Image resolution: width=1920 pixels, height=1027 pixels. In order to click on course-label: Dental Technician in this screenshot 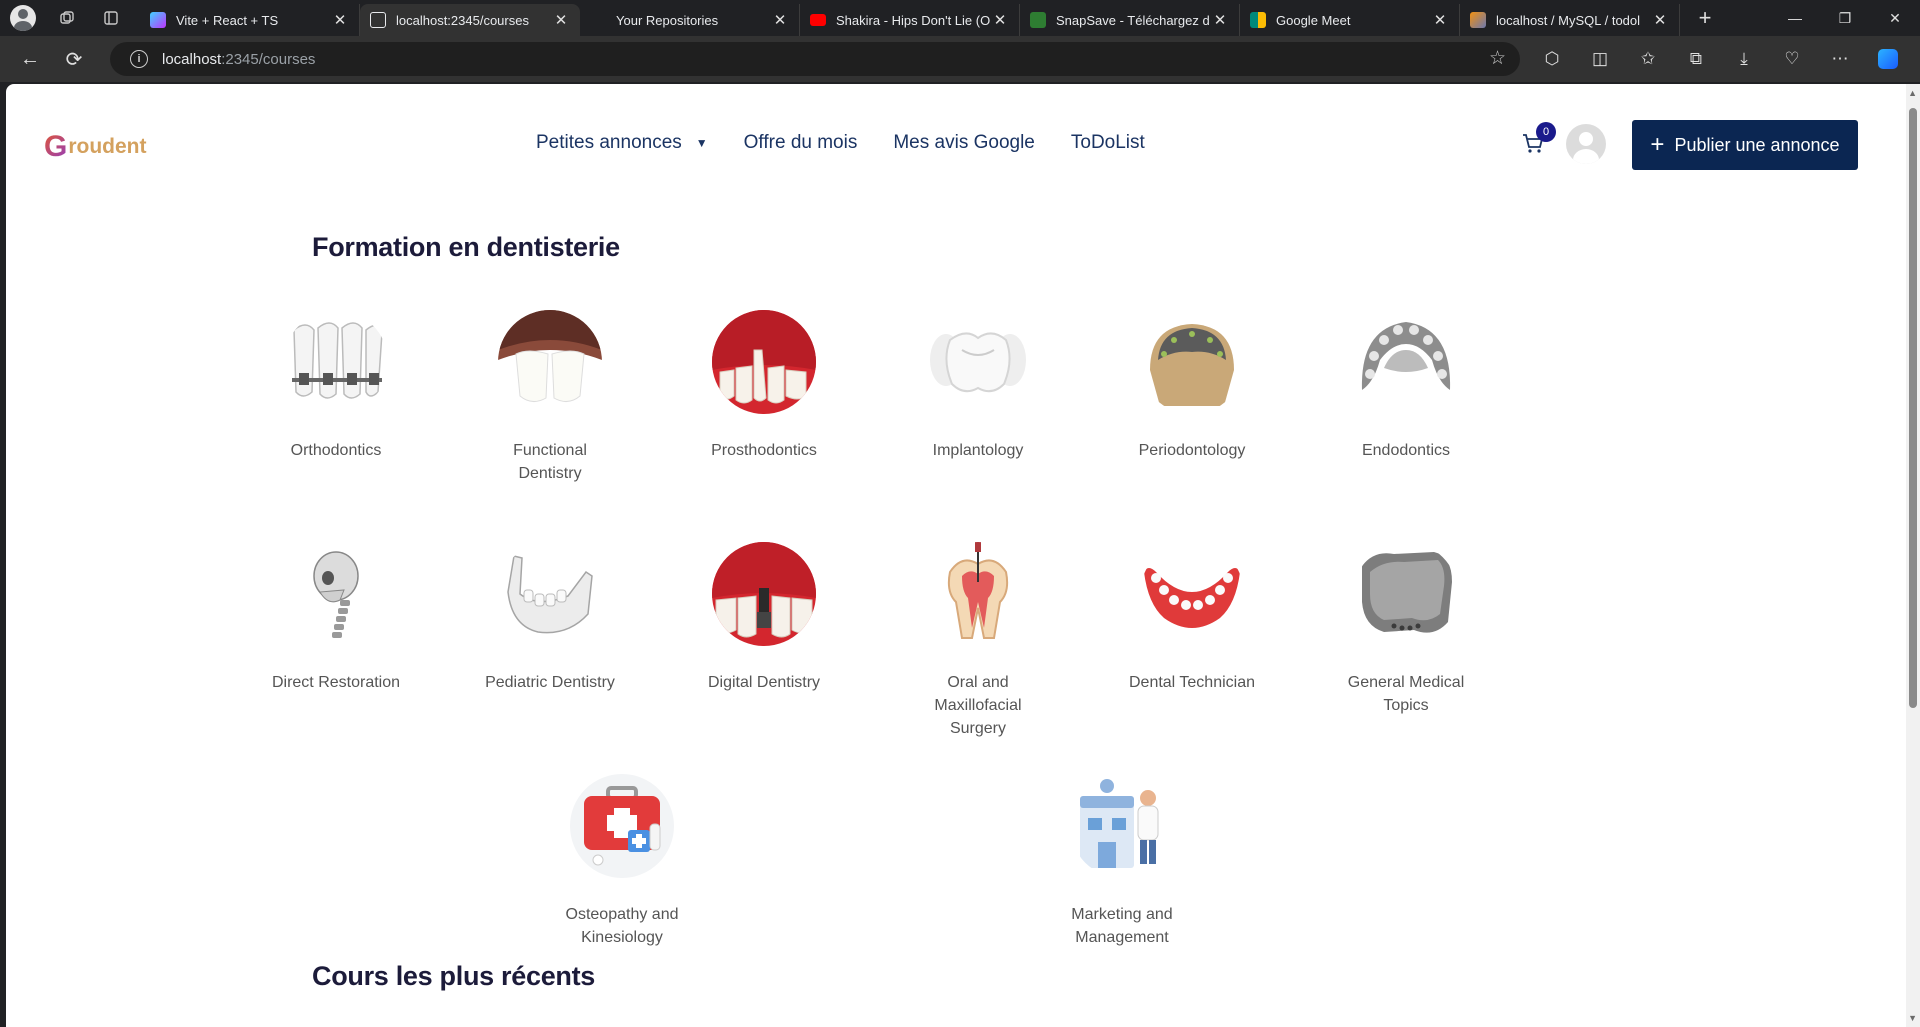, I will do `click(1192, 682)`.